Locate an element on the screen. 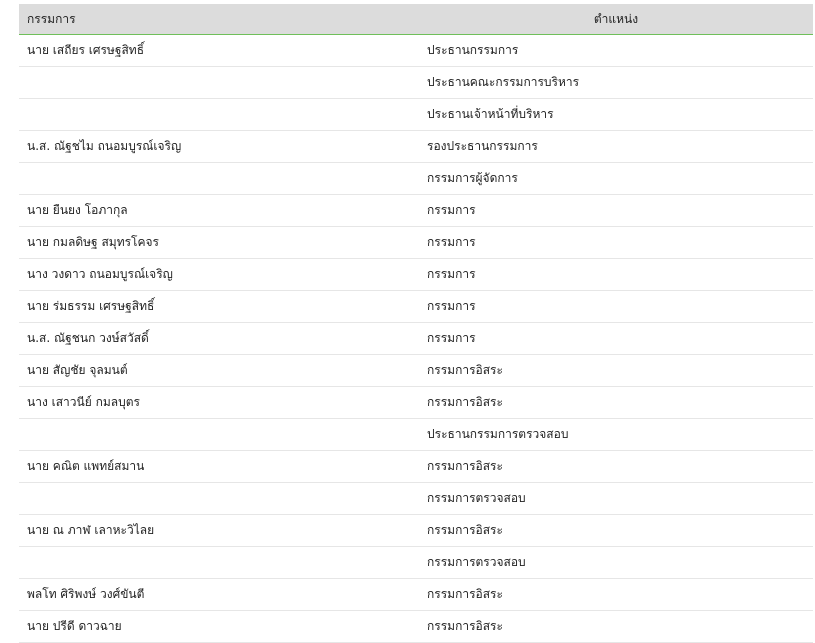 This screenshot has width=815, height=643. table-row: นาง วงดาว ถนอมบูรณ์เจริญ กรรมการ is located at coordinates (416, 274).